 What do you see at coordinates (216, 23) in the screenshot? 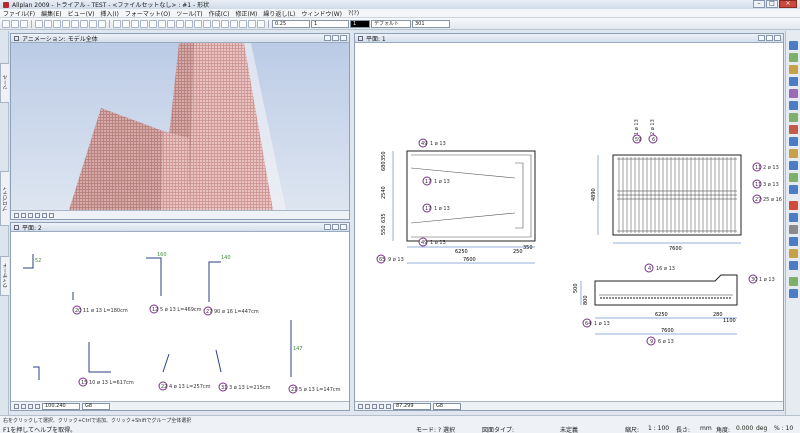
I see `model-icon` at bounding box center [216, 23].